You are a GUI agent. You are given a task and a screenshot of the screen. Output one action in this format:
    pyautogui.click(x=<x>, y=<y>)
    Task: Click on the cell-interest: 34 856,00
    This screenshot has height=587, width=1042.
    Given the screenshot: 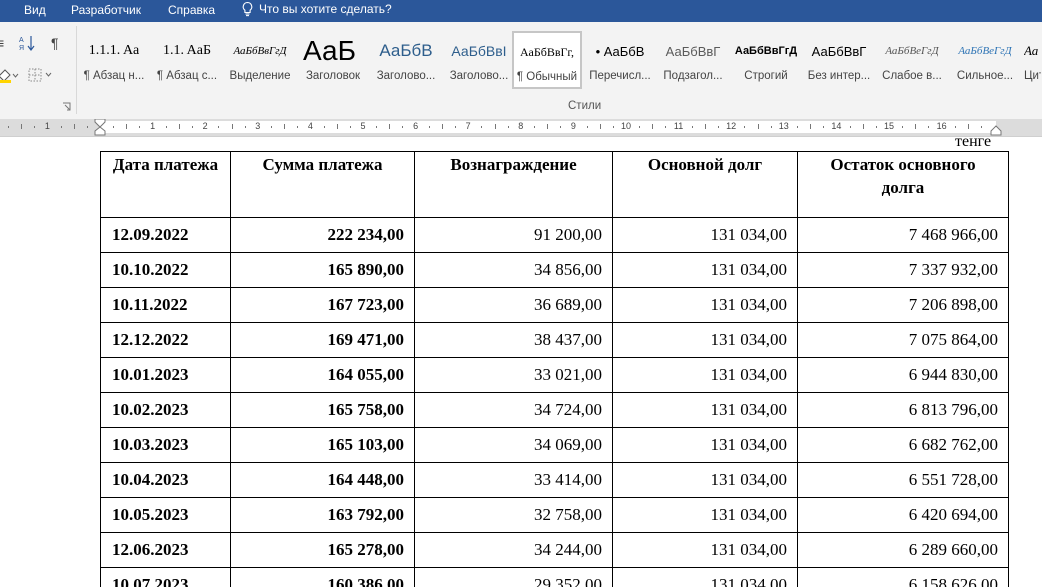 What is the action you would take?
    pyautogui.click(x=513, y=270)
    